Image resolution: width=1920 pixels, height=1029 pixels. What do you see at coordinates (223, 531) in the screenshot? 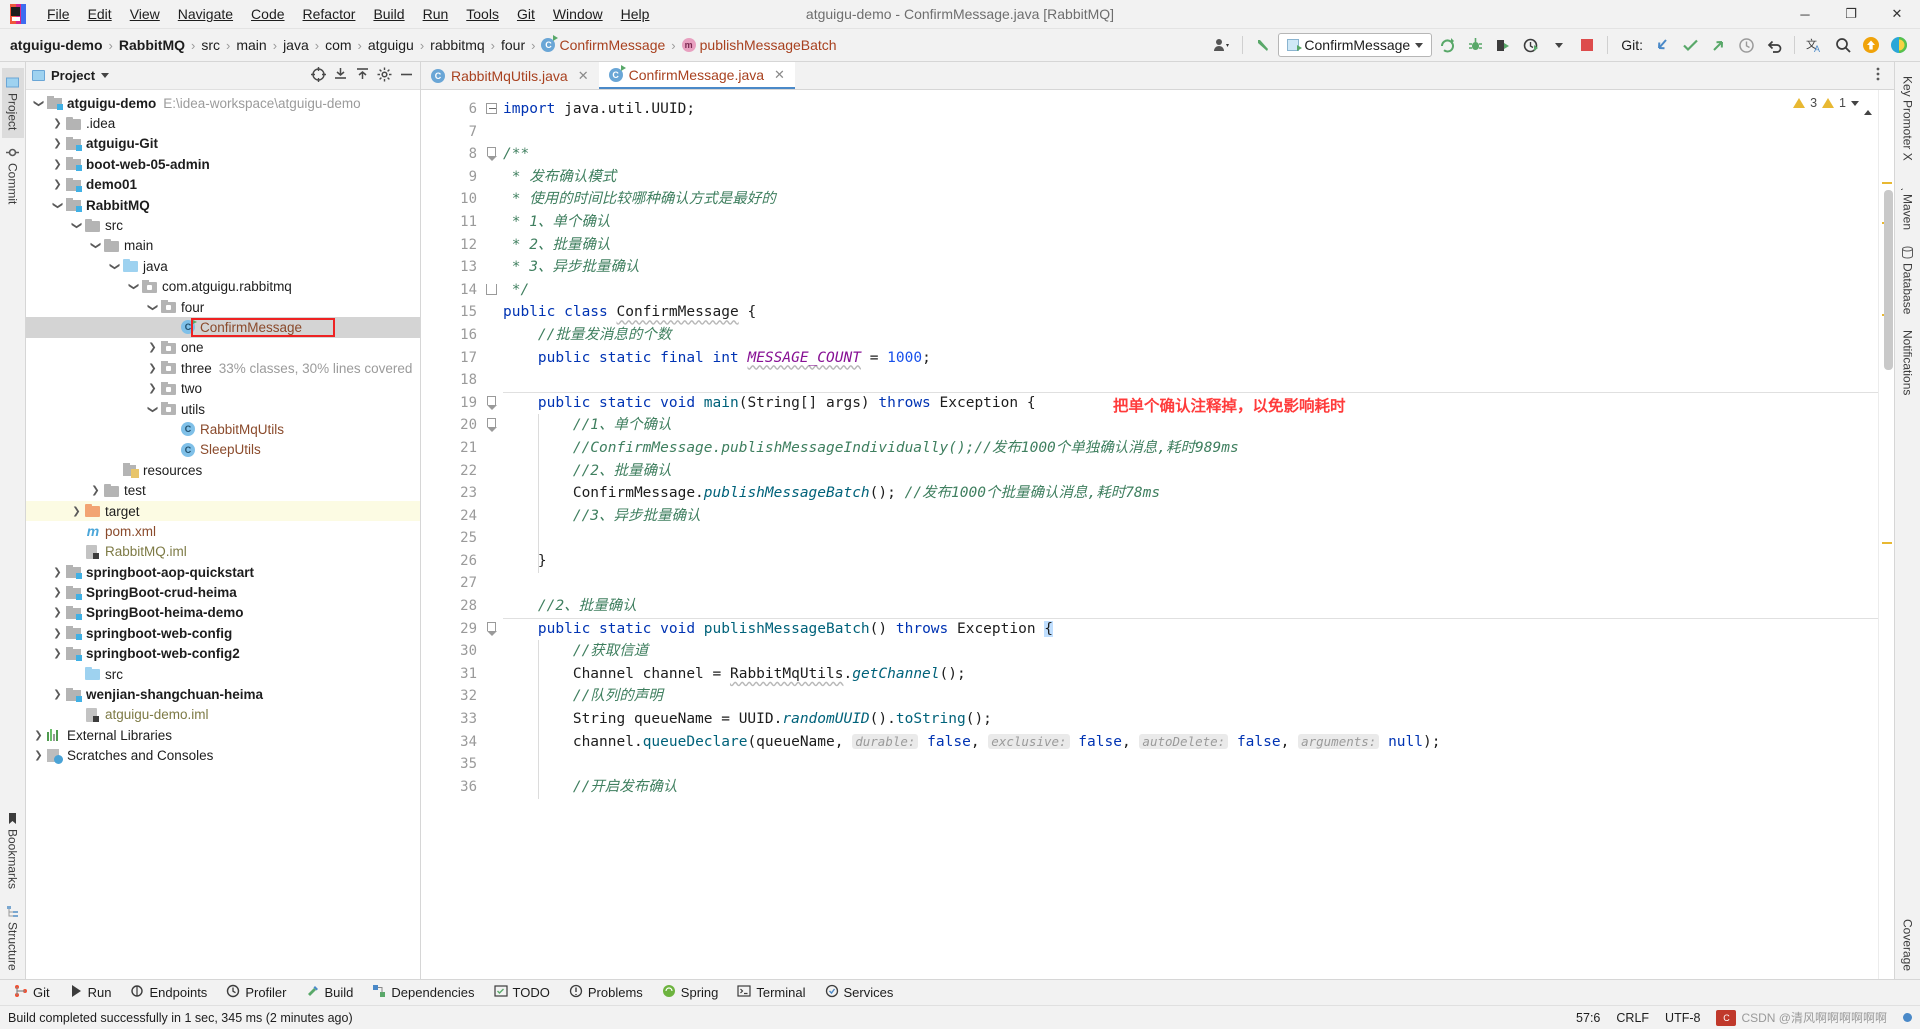
I see `tree-node-pom-xml: m pom.xml` at bounding box center [223, 531].